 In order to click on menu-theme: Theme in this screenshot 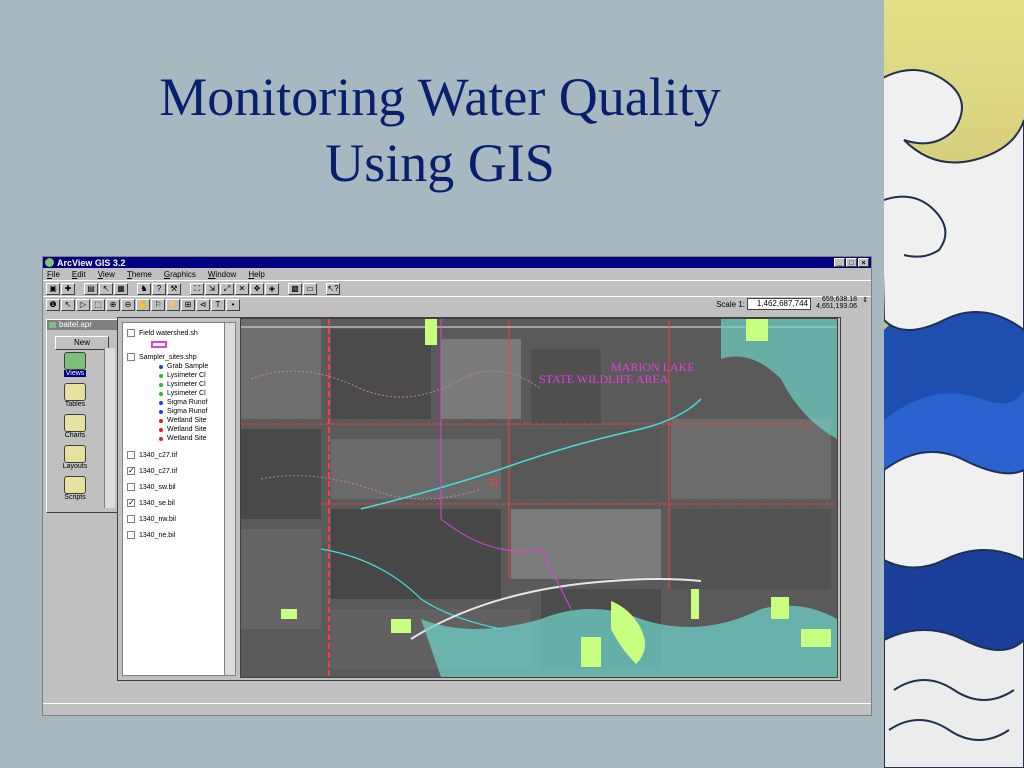, I will do `click(139, 274)`.